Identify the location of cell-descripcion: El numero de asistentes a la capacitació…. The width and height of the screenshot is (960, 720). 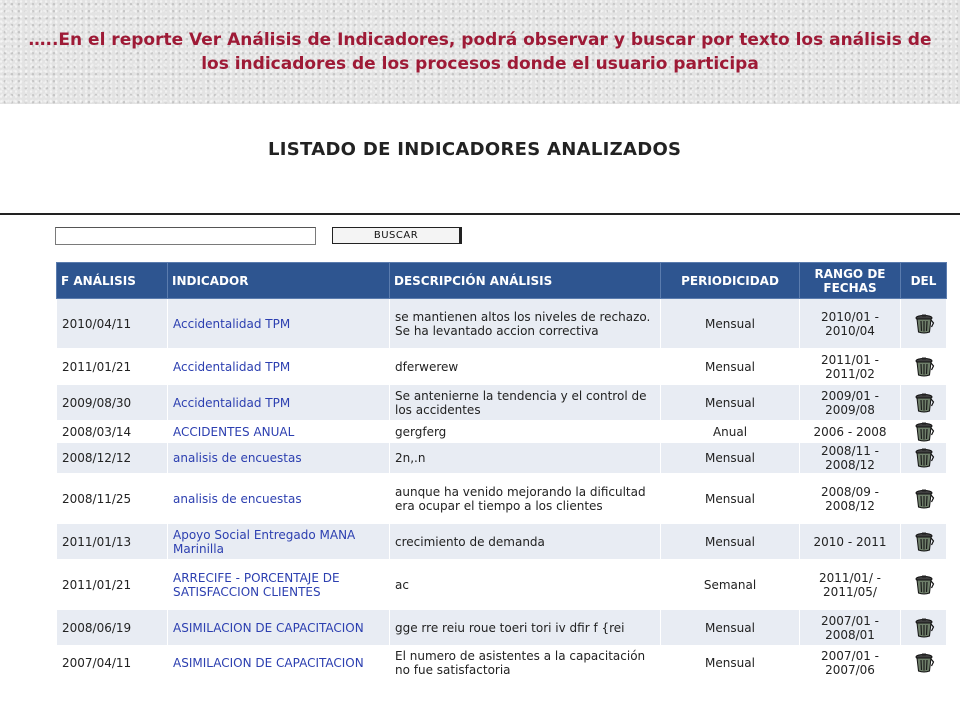
(525, 662).